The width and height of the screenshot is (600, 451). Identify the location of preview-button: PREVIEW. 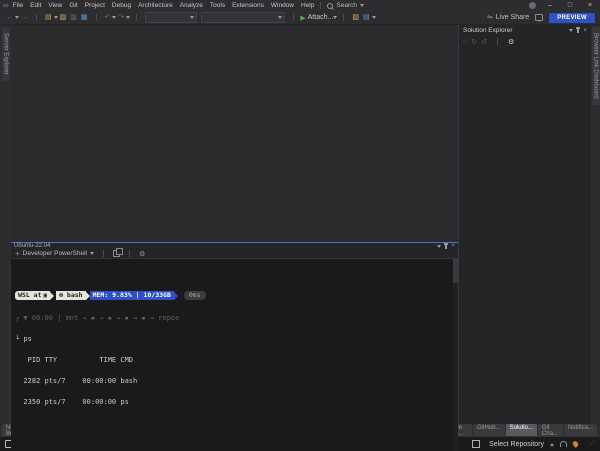
(572, 17).